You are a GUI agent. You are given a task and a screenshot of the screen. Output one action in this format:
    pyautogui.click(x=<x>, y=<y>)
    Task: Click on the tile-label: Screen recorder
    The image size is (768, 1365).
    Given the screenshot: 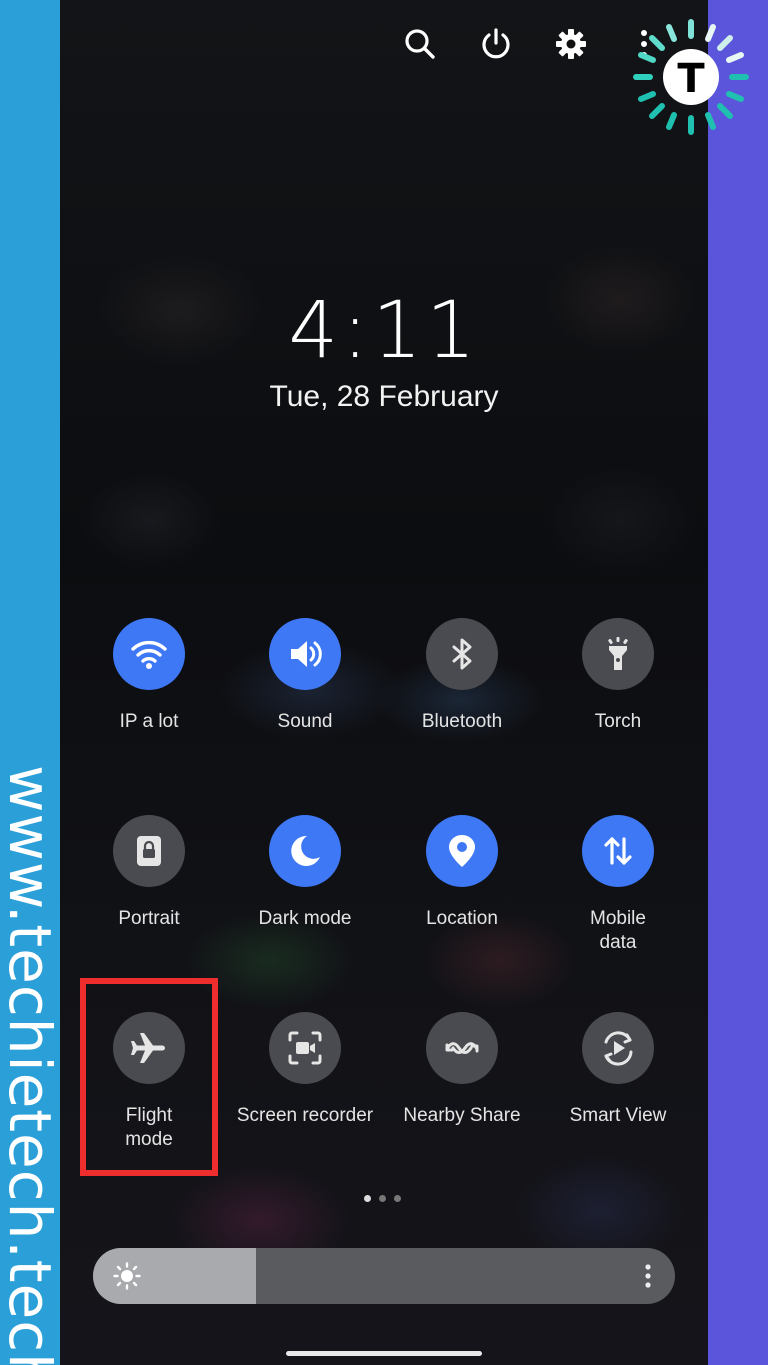 What is the action you would take?
    pyautogui.click(x=305, y=1115)
    